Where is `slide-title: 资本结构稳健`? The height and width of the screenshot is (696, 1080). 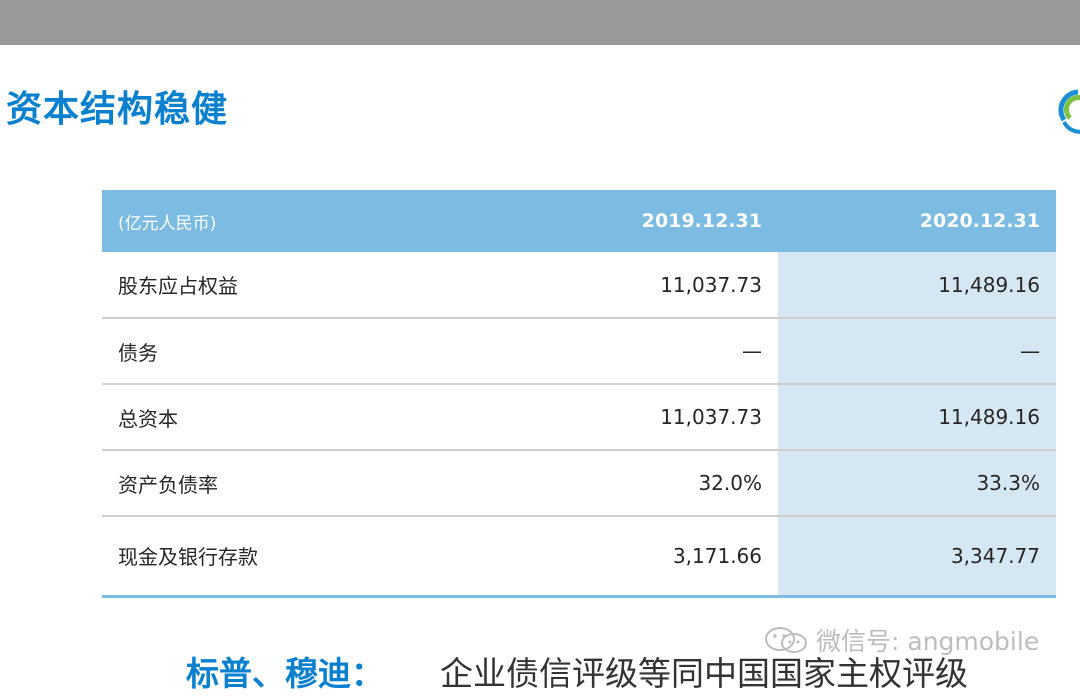 slide-title: 资本结构稳健 is located at coordinates (117, 109).